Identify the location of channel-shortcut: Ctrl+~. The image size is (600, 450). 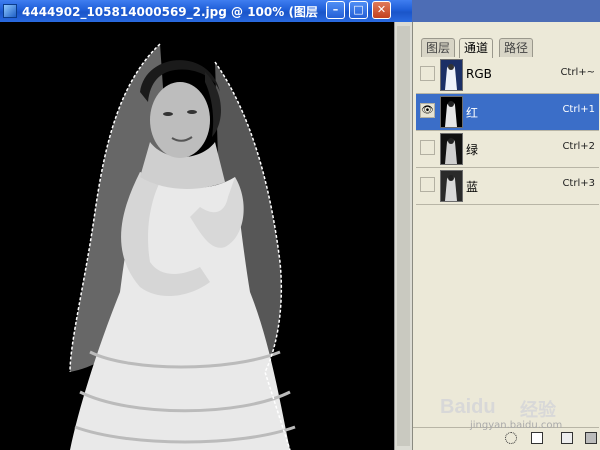
(577, 72).